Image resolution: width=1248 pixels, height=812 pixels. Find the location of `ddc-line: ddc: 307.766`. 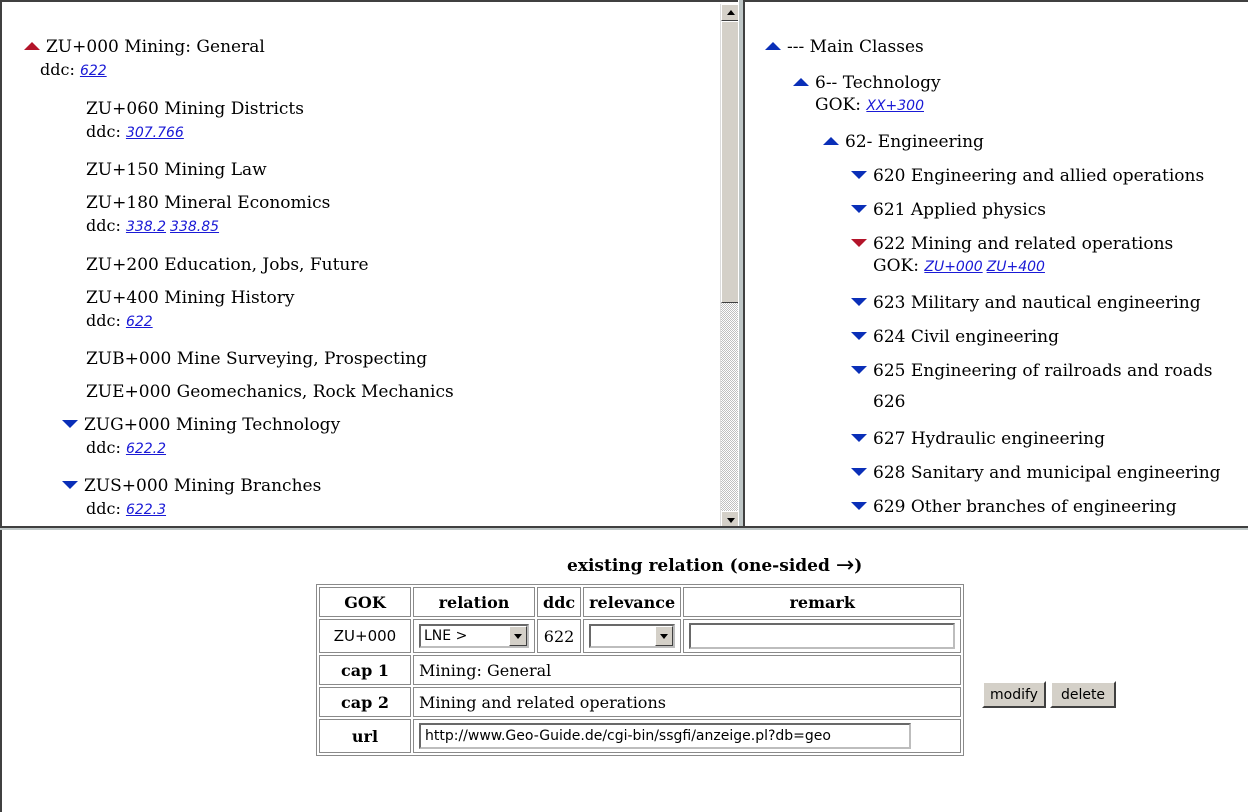

ddc-line: ddc: 307.766 is located at coordinates (135, 131).